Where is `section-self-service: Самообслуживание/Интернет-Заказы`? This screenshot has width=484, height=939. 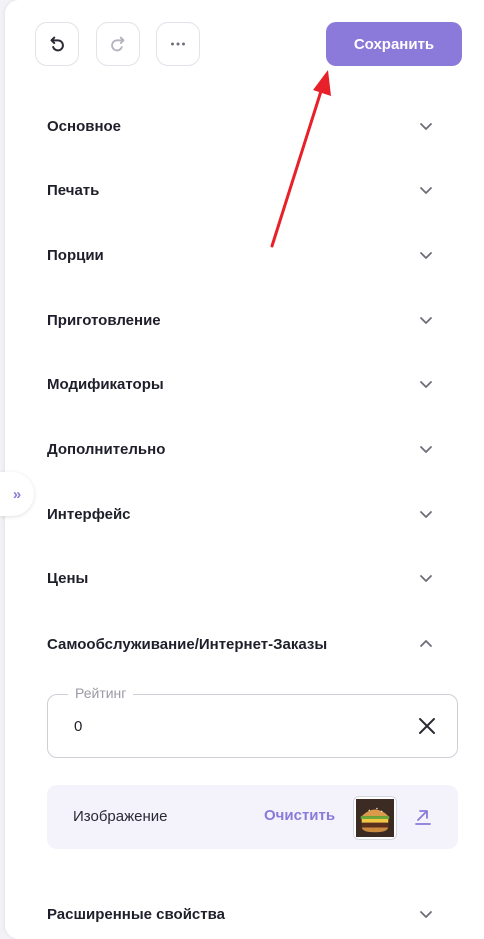
section-self-service: Самообслуживание/Интернет-Заказы is located at coordinates (241, 644).